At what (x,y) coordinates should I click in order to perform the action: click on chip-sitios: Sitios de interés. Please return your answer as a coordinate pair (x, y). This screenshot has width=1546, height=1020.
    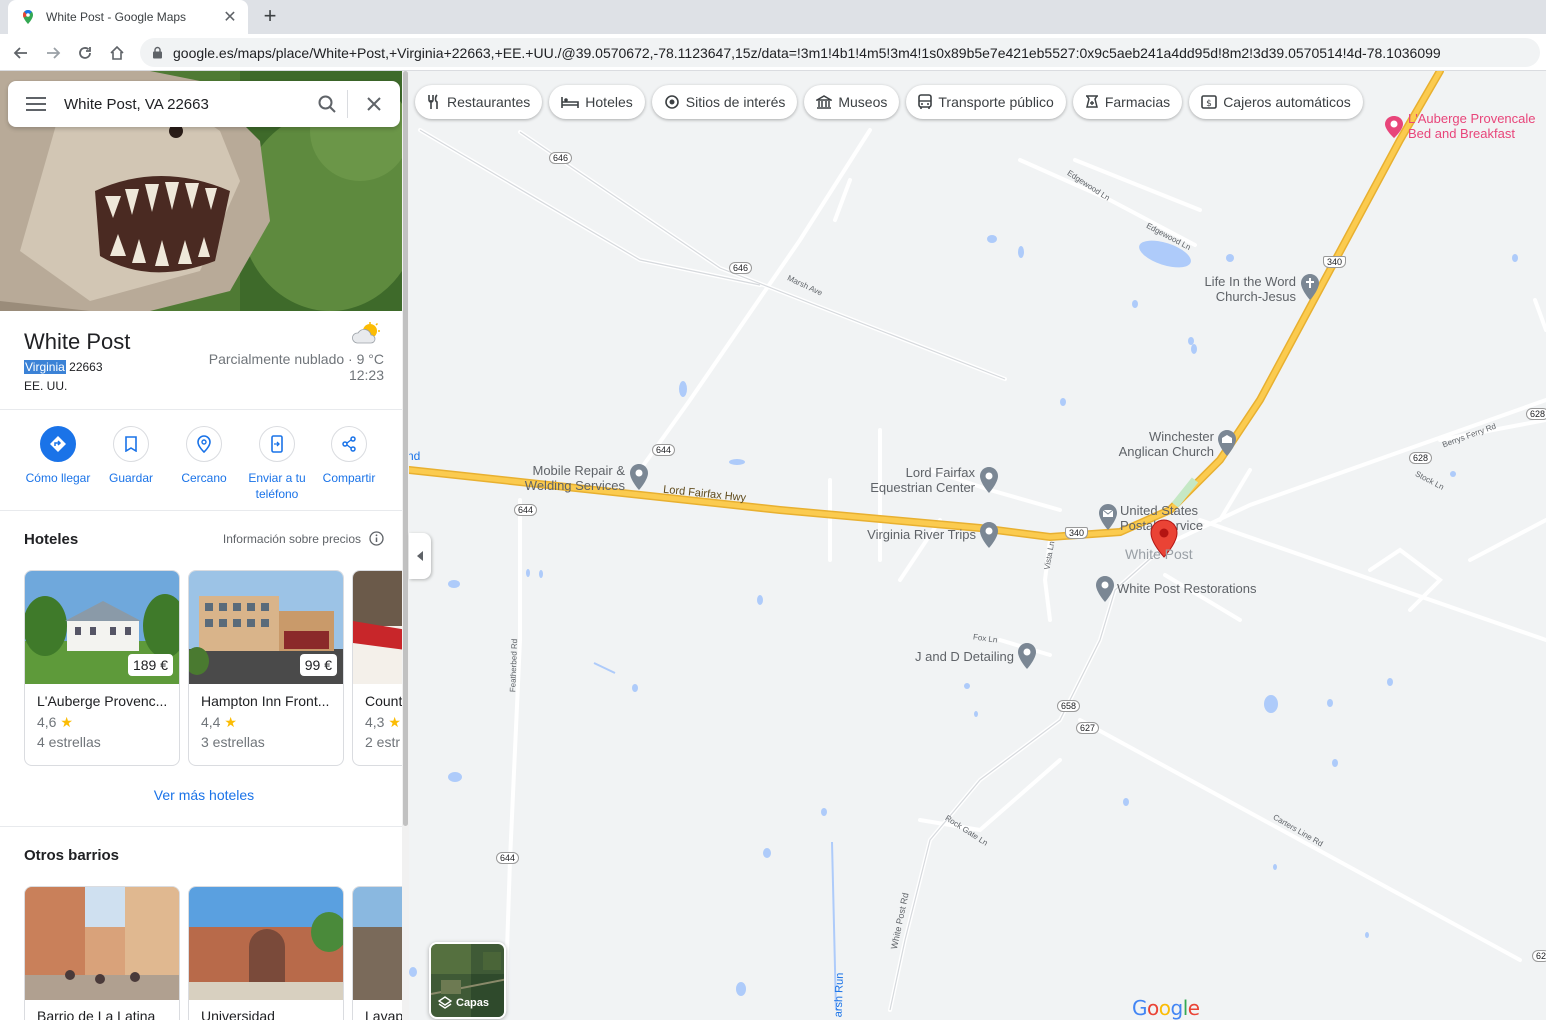
    Looking at the image, I should click on (724, 102).